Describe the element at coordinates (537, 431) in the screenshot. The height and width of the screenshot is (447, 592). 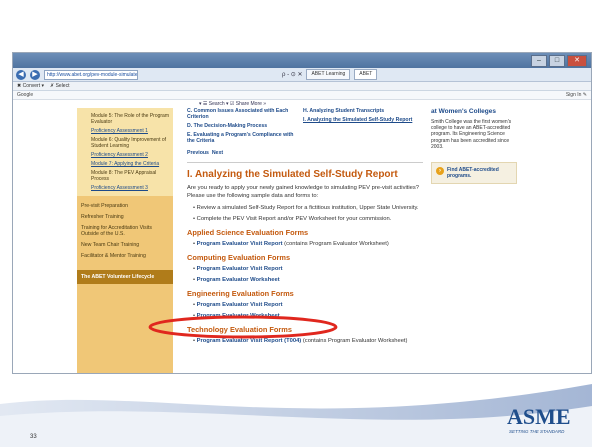
I see `asme-tagline: SETTING THE STANDARD` at that location.